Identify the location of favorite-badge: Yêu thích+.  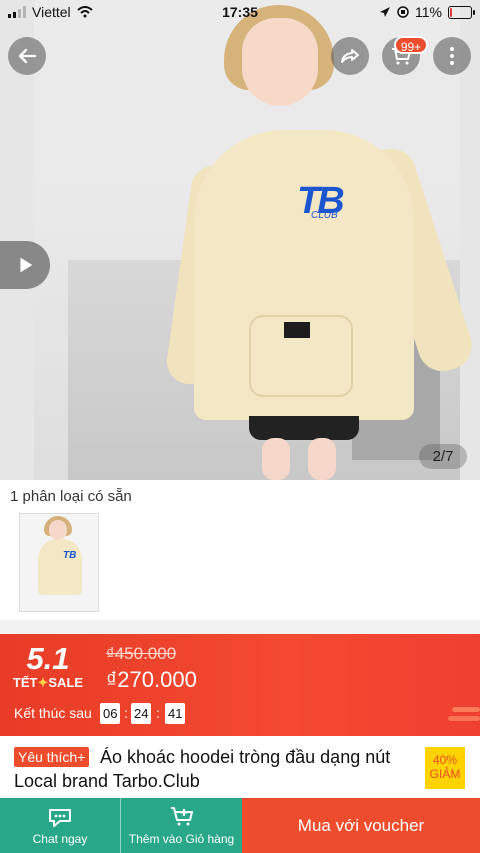
(52, 757).